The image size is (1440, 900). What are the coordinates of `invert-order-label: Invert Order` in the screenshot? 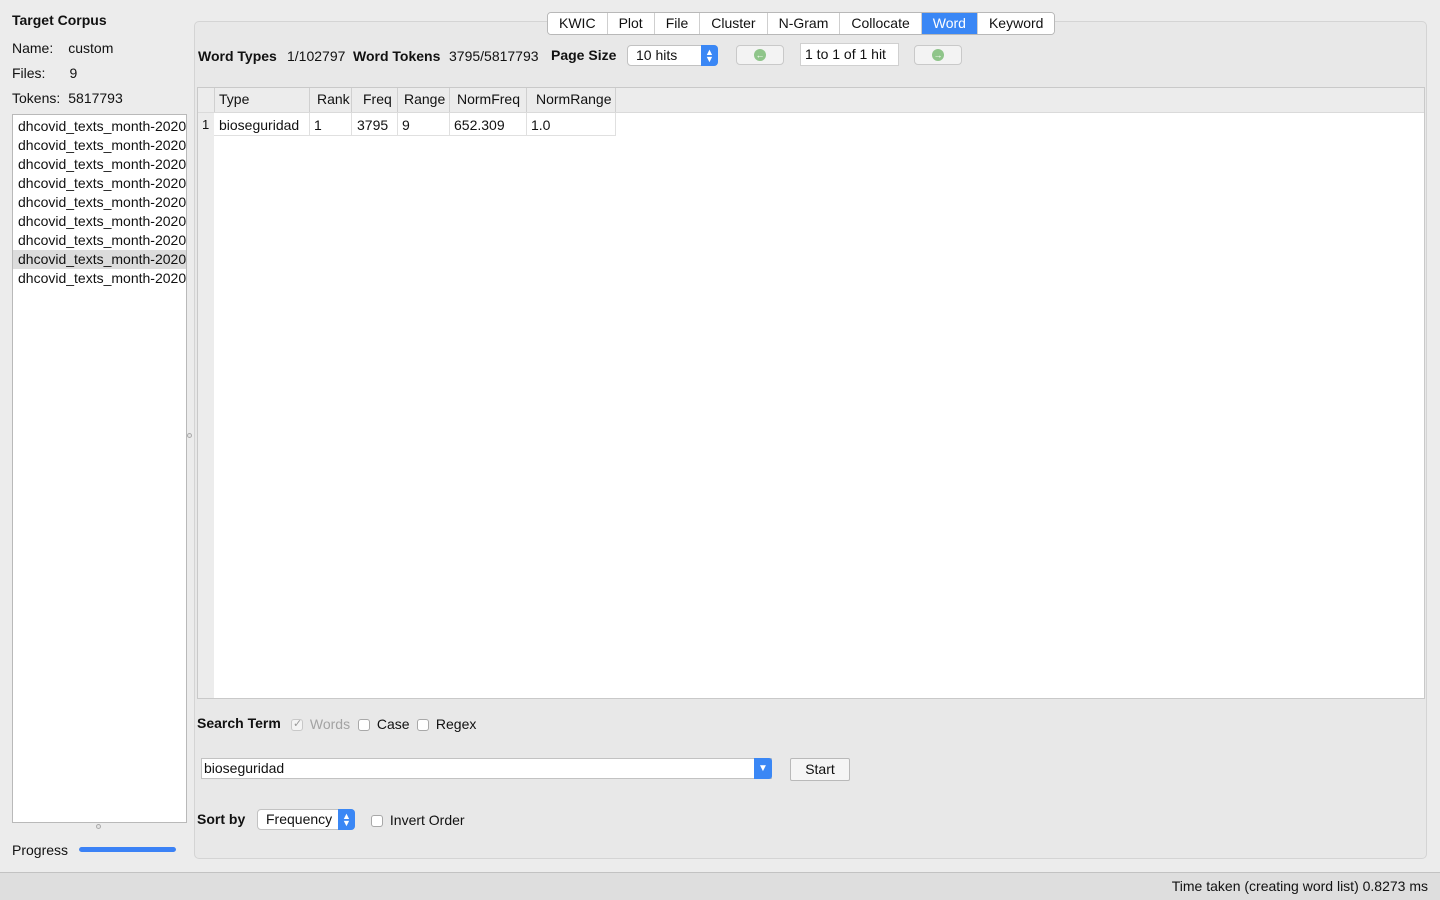 It's located at (427, 820).